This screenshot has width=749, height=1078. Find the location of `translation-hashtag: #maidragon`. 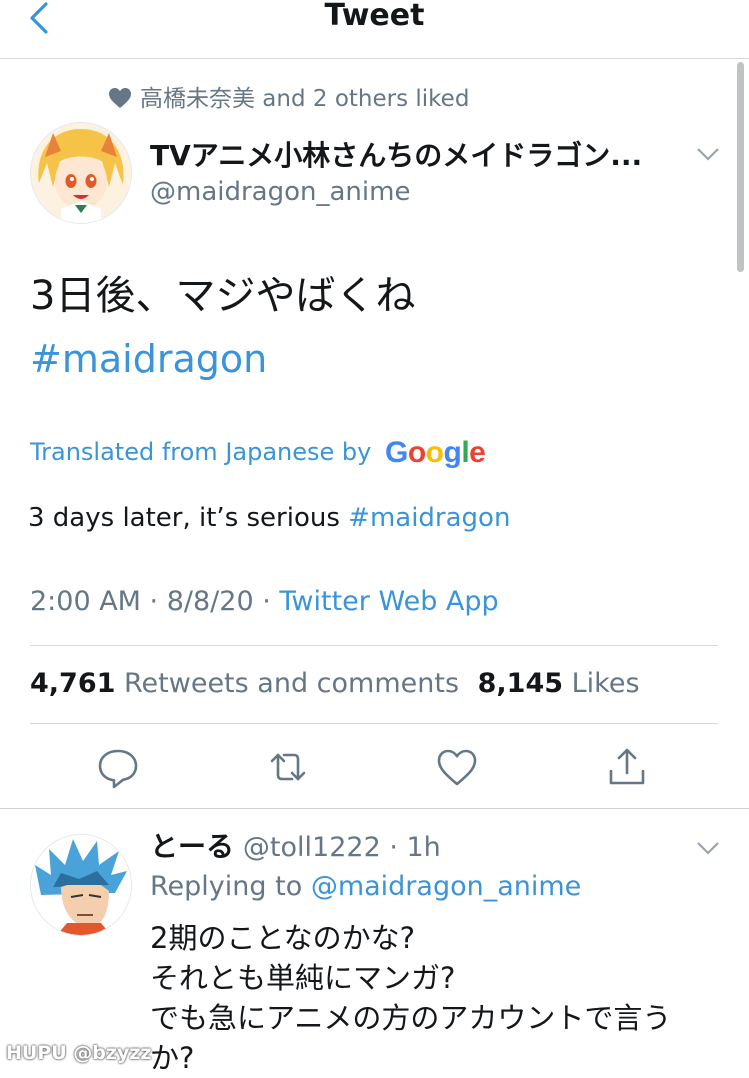

translation-hashtag: #maidragon is located at coordinates (429, 518).